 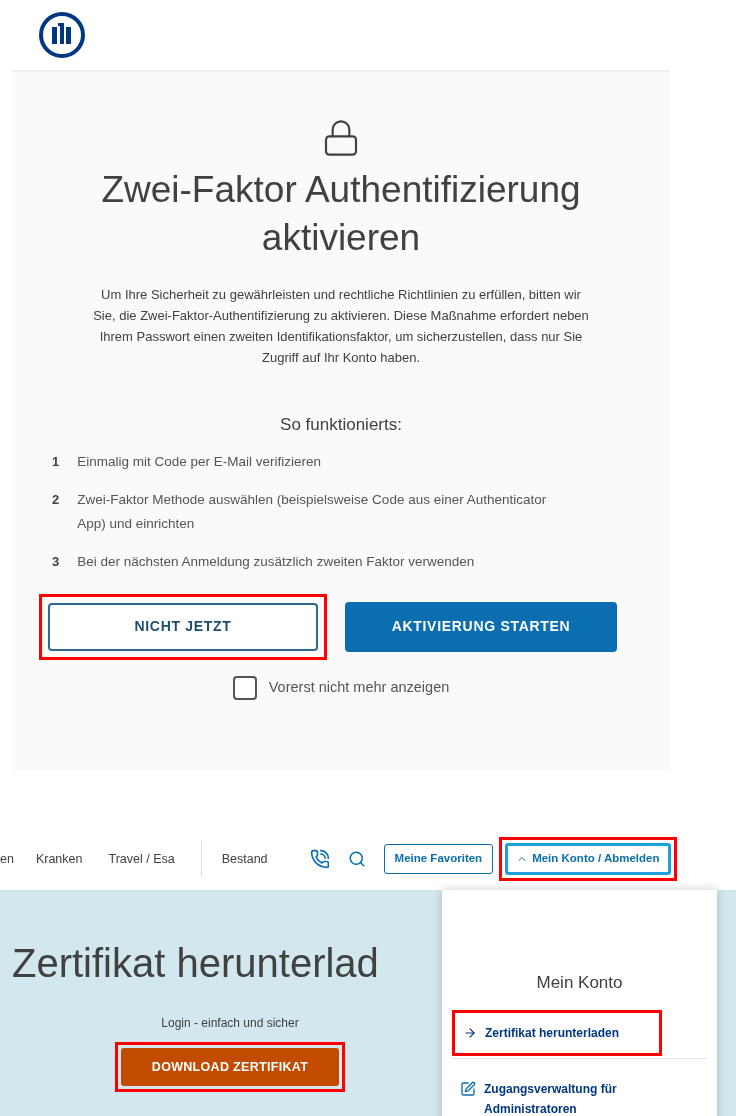 I want to click on nav-link: Bestand, so click(x=244, y=859).